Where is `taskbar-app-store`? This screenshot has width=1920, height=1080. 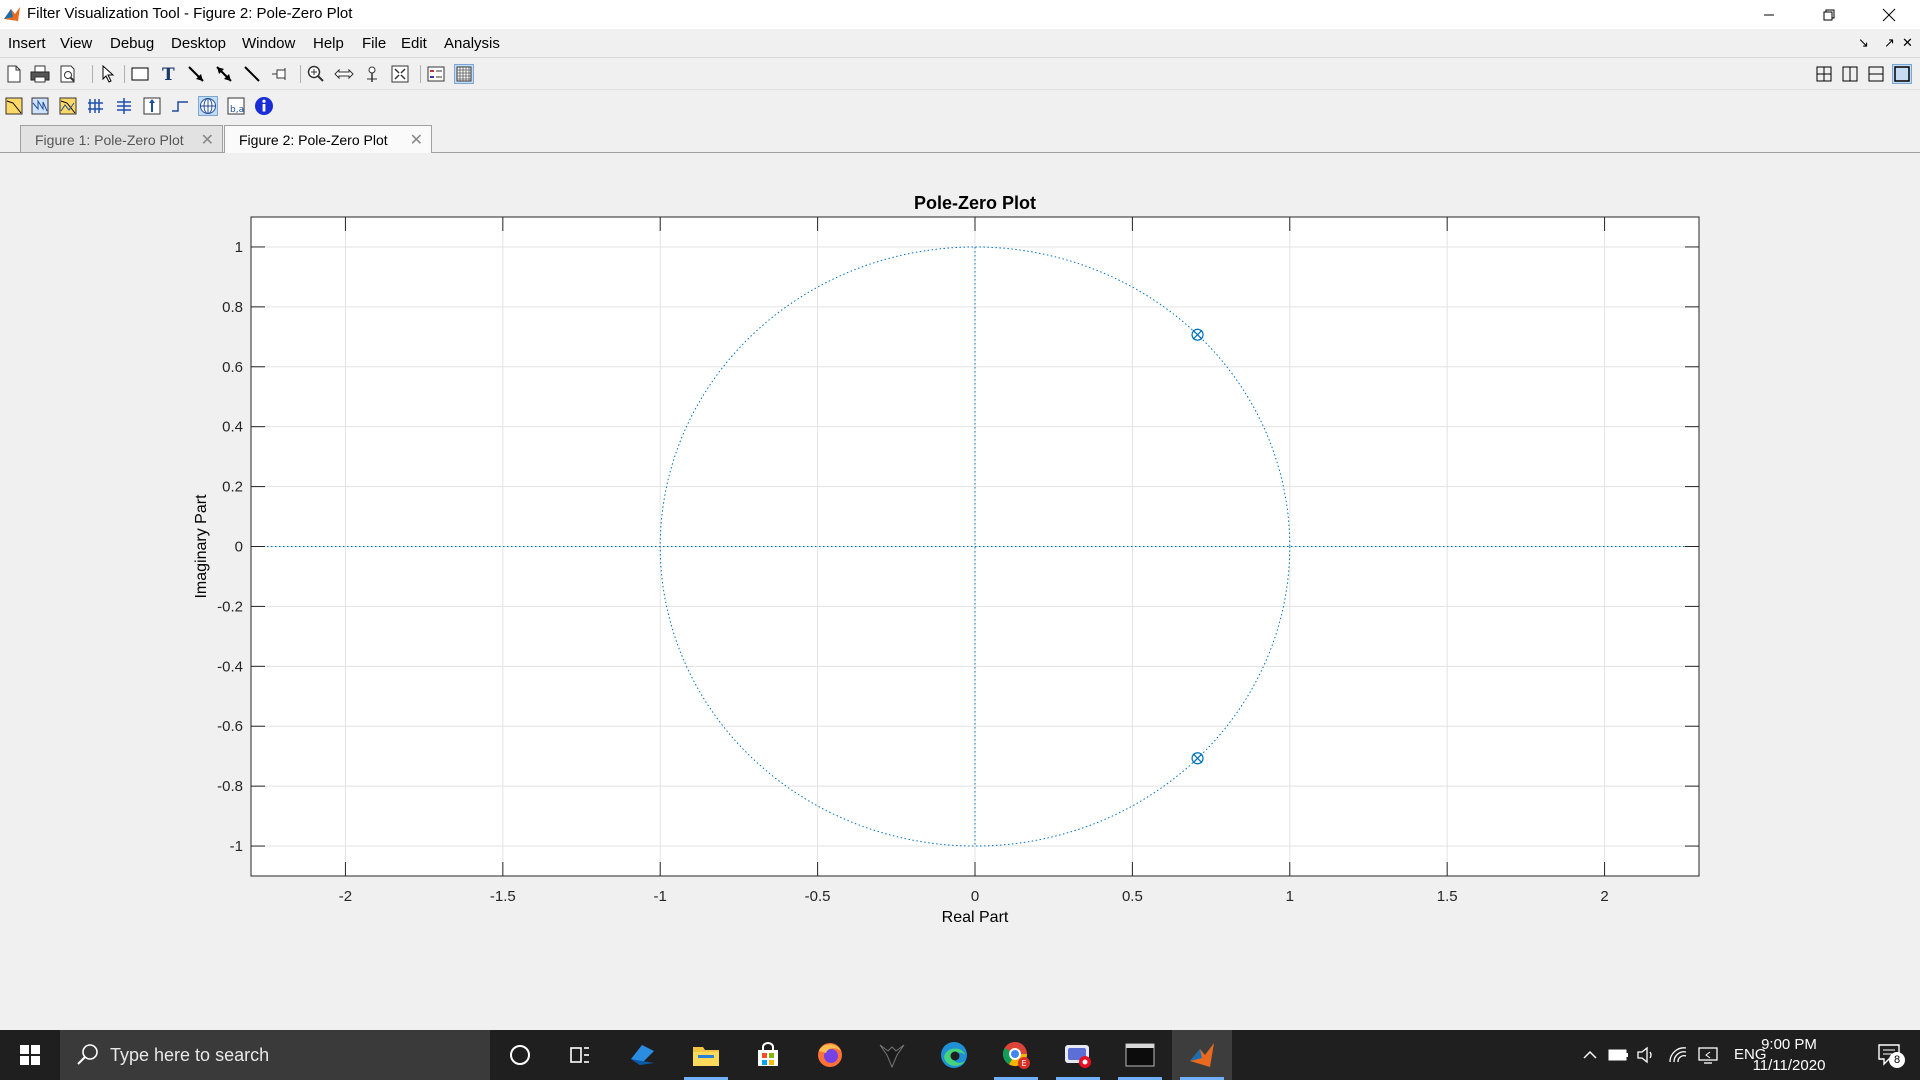
taskbar-app-store is located at coordinates (768, 1055).